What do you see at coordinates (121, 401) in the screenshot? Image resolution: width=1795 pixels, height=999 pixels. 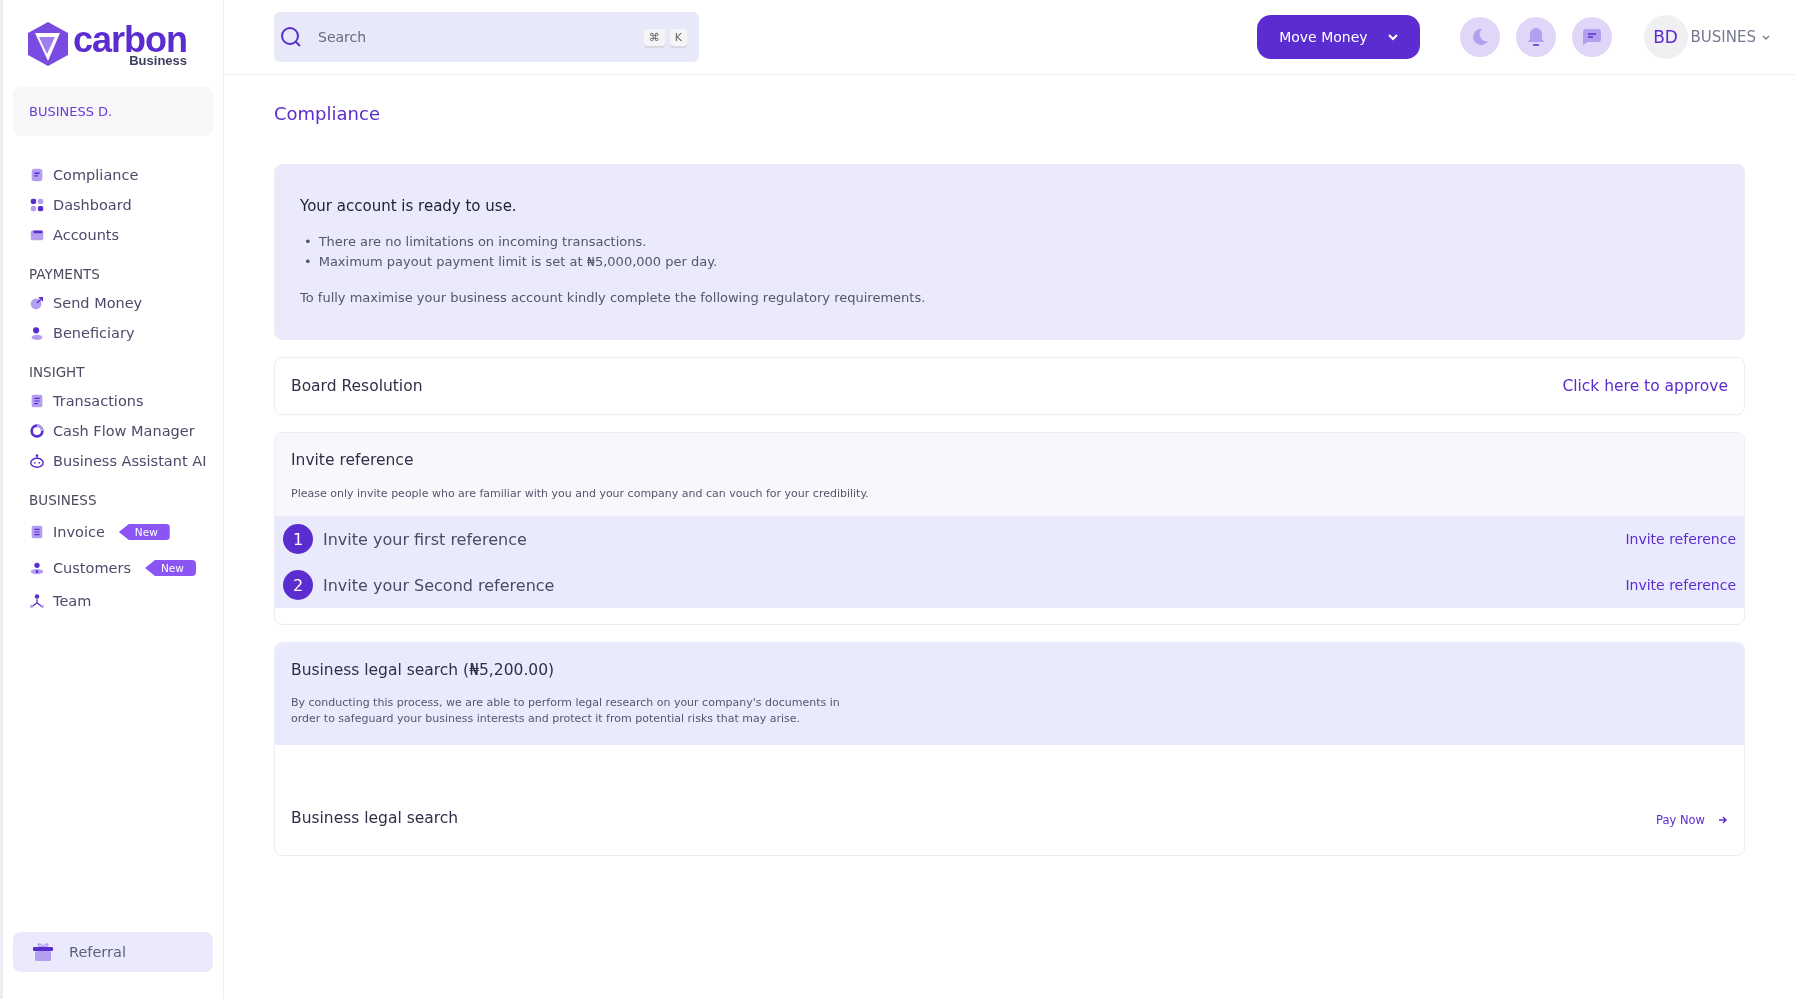 I see `sidebar-item: Transactions` at bounding box center [121, 401].